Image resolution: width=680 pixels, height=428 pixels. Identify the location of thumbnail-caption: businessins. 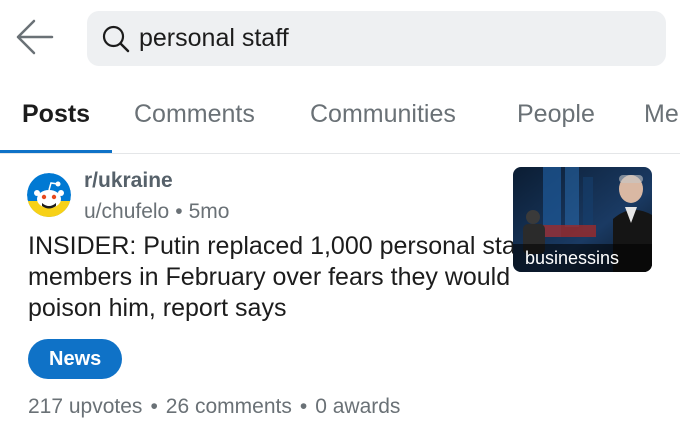
(582, 258).